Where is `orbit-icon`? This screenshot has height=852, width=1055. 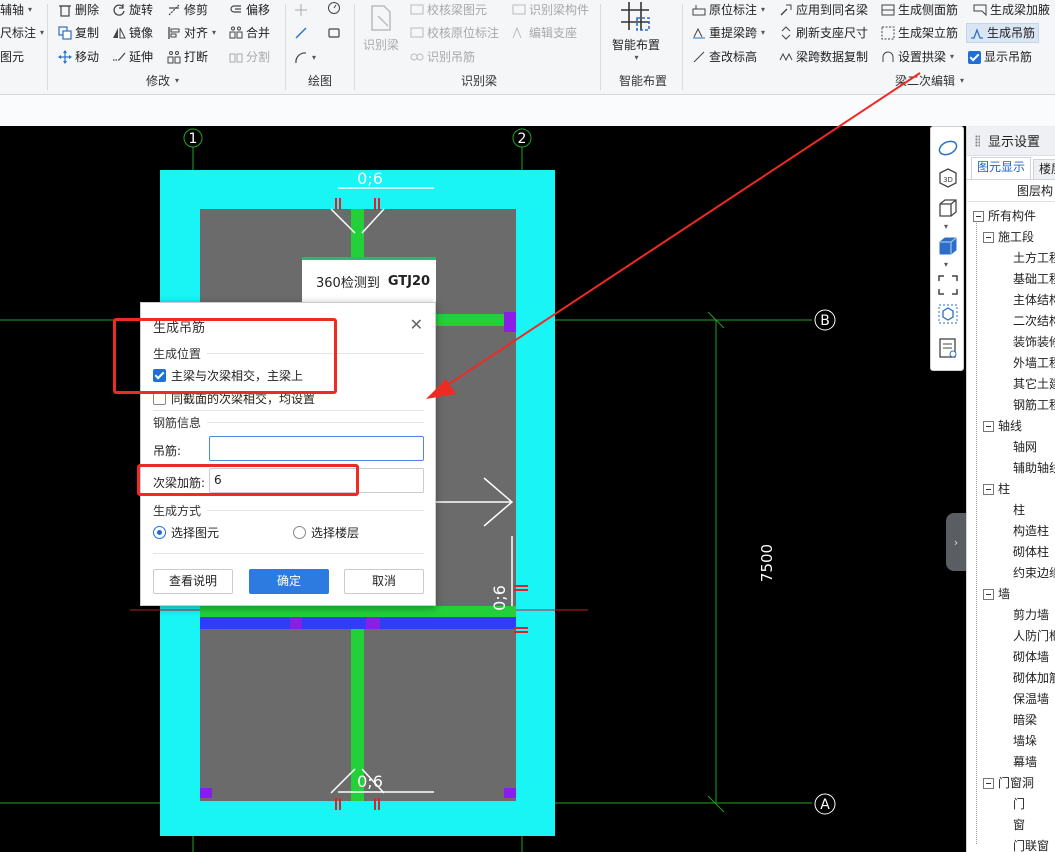
orbit-icon is located at coordinates (948, 148).